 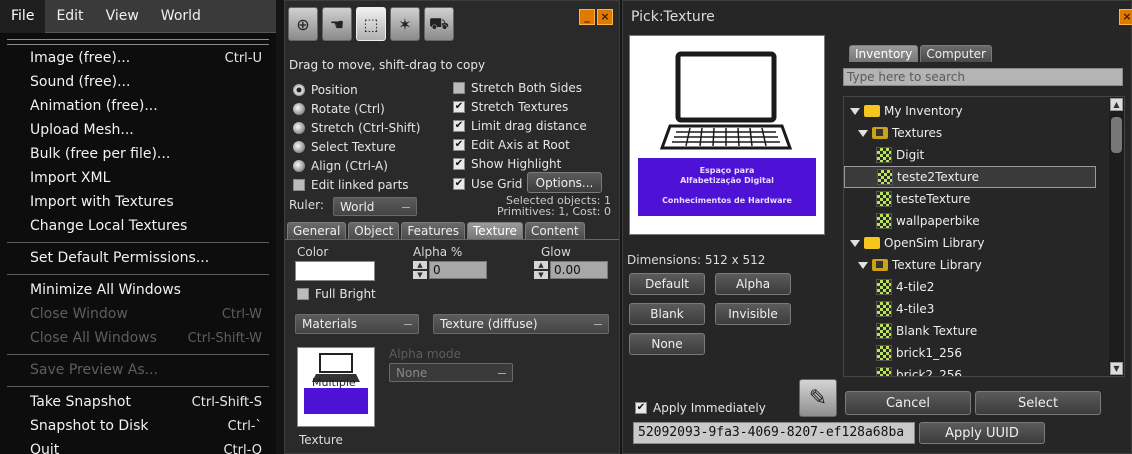 I want to click on tree-item-texture: wallpaperbike, so click(x=975, y=221).